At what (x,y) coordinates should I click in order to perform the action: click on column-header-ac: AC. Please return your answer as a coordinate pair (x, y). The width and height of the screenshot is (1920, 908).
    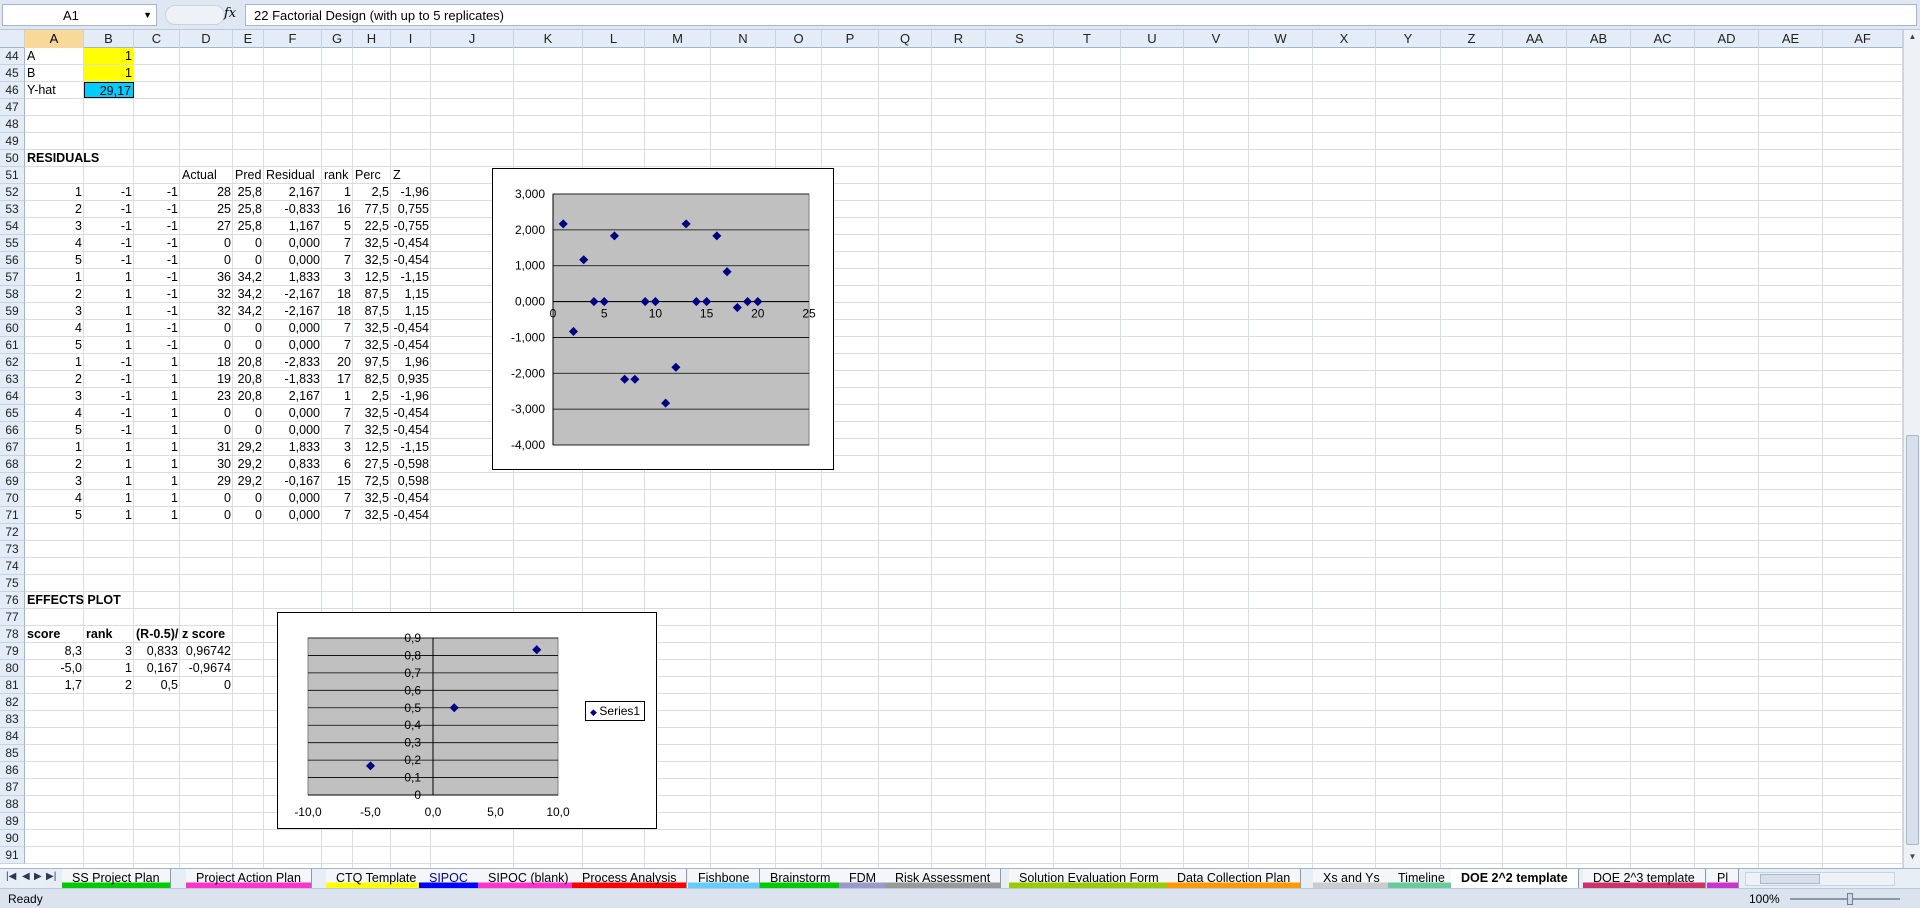
    Looking at the image, I should click on (1663, 39).